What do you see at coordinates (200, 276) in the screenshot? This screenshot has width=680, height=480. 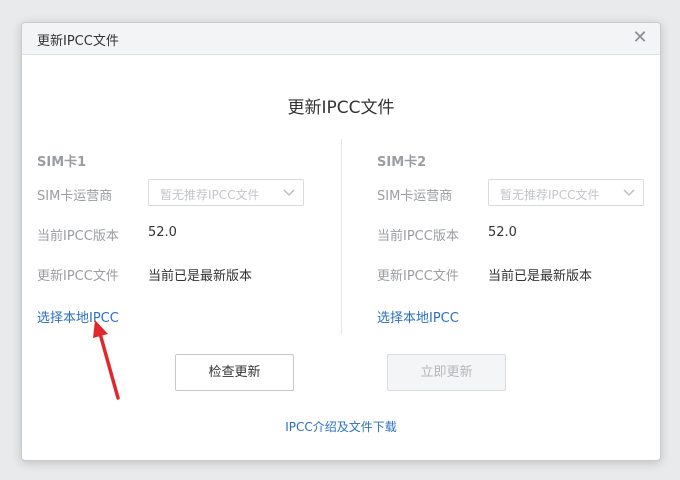 I see `sim1-update-status: 当前已是最新版本` at bounding box center [200, 276].